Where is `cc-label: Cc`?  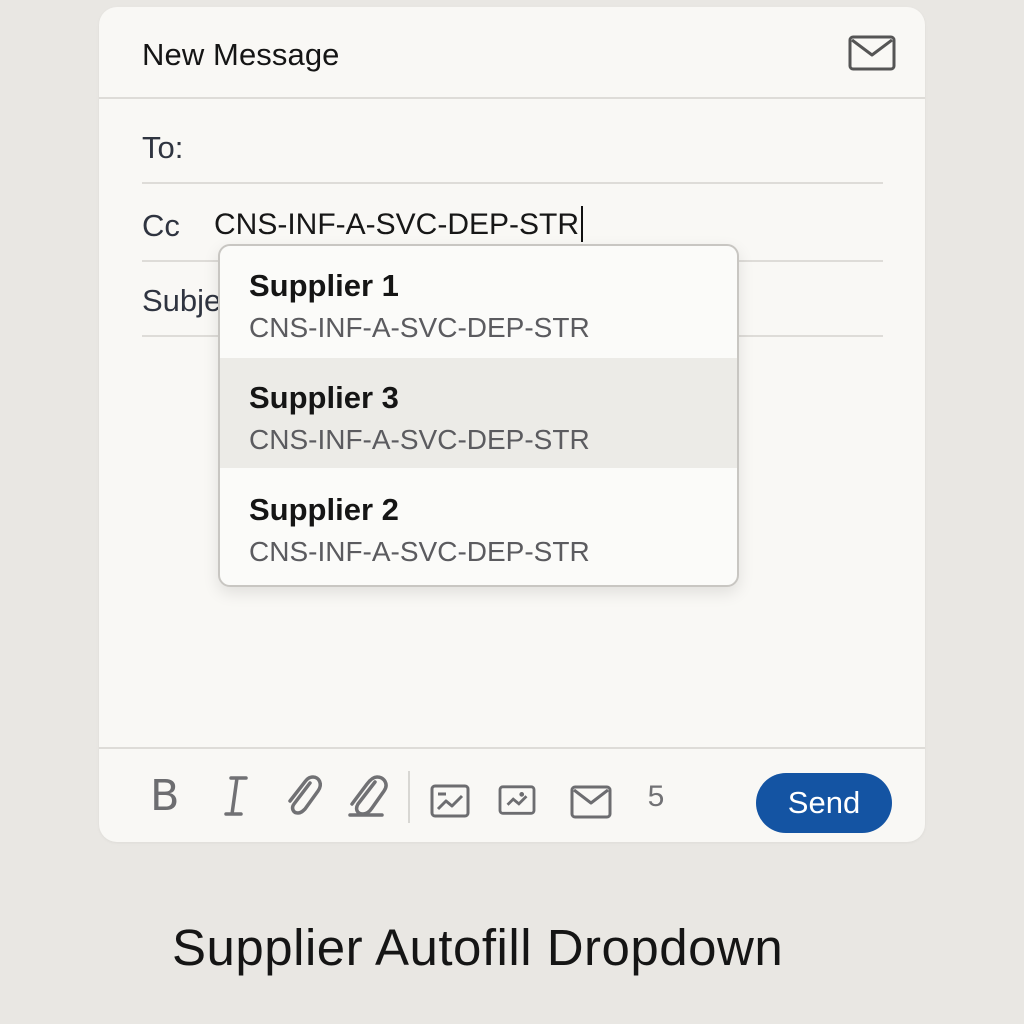 cc-label: Cc is located at coordinates (161, 225).